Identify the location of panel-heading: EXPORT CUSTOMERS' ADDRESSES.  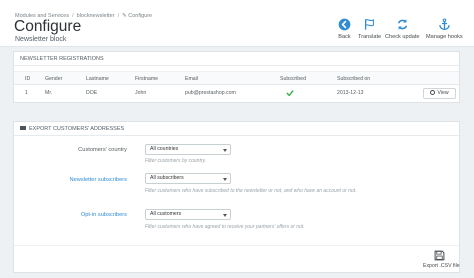
(236, 129).